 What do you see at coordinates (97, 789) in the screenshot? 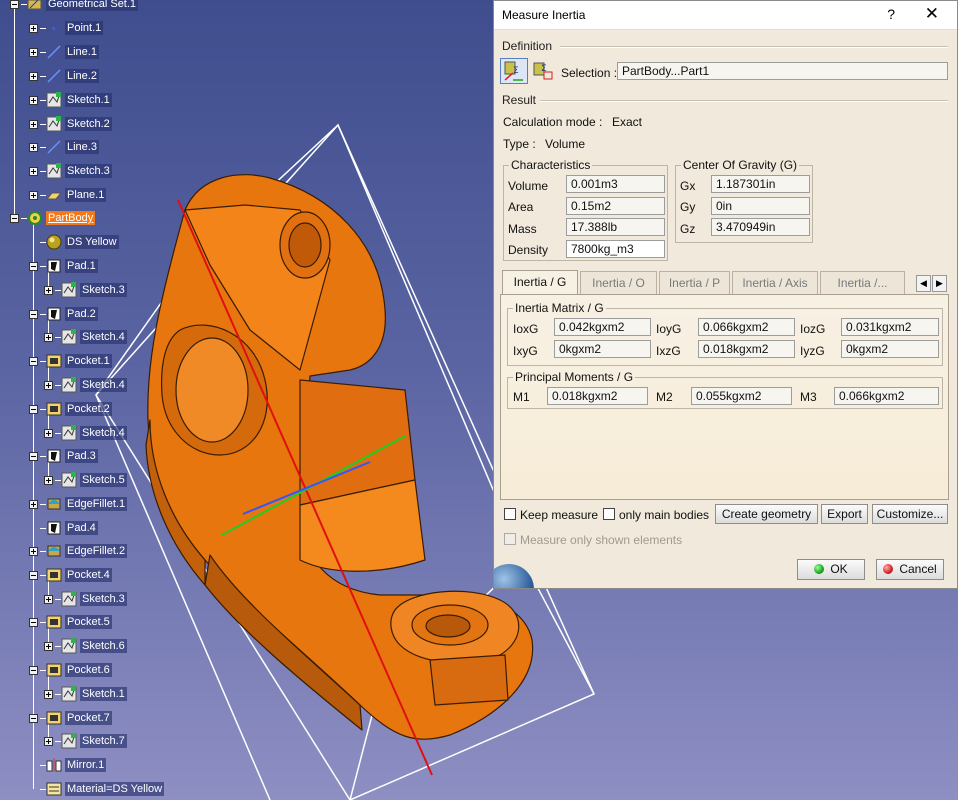
I see `tree-item-material-ds-yellow: Material=DS Yellow` at bounding box center [97, 789].